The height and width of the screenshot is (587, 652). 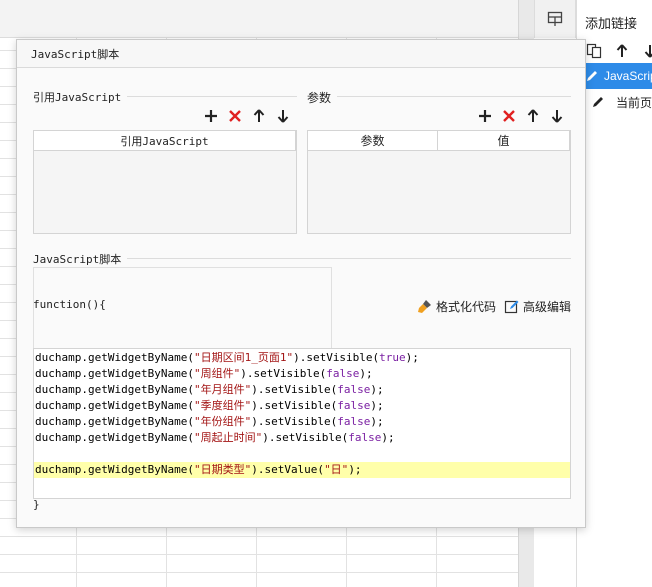 What do you see at coordinates (267, 19) in the screenshot?
I see `main-toolbar` at bounding box center [267, 19].